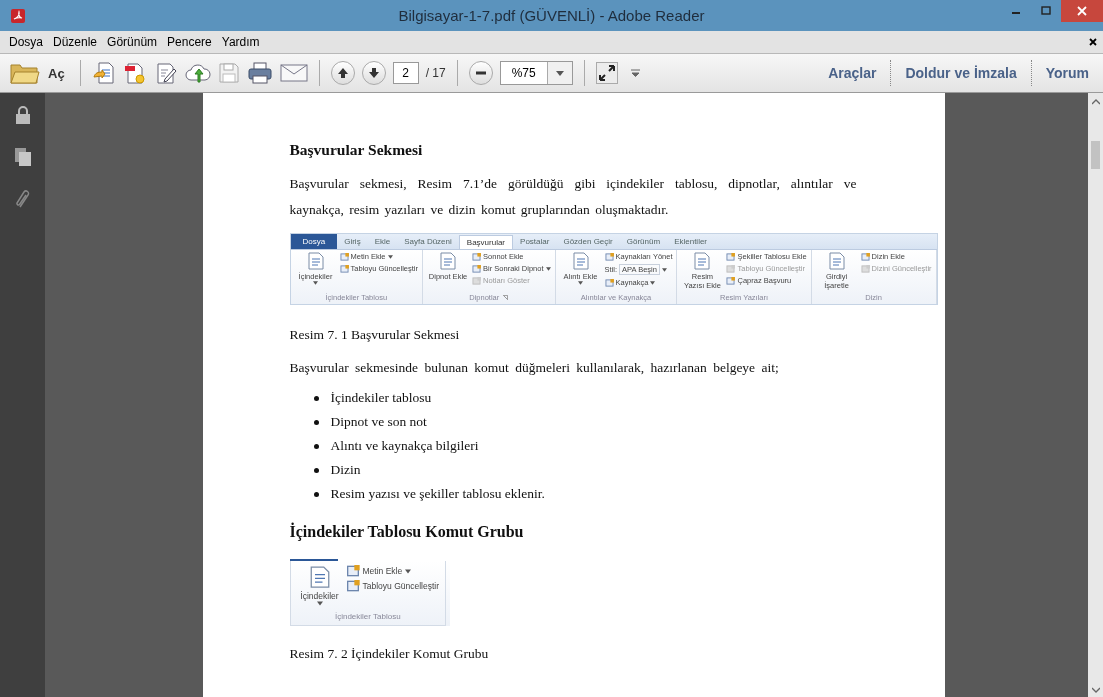 The width and height of the screenshot is (1103, 697). Describe the element at coordinates (356, 150) in the screenshot. I see `section-heading: Başvurular Sekmesi` at that location.